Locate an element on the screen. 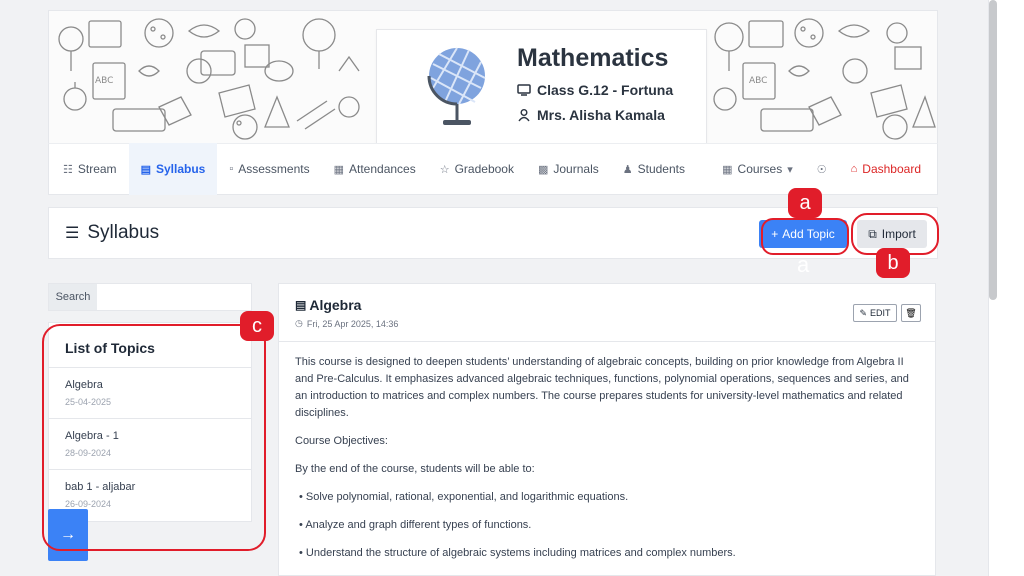 The height and width of the screenshot is (576, 1024). annotation-ring-c is located at coordinates (154, 437).